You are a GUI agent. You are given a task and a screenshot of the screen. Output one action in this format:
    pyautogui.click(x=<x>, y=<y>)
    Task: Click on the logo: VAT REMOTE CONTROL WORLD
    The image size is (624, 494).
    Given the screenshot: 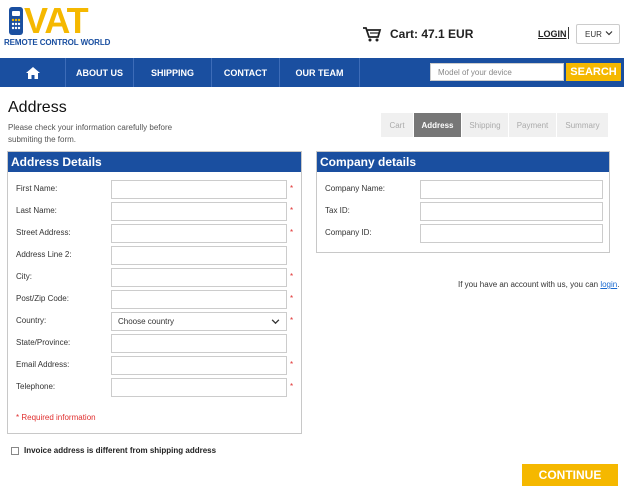 What is the action you would take?
    pyautogui.click(x=57, y=25)
    